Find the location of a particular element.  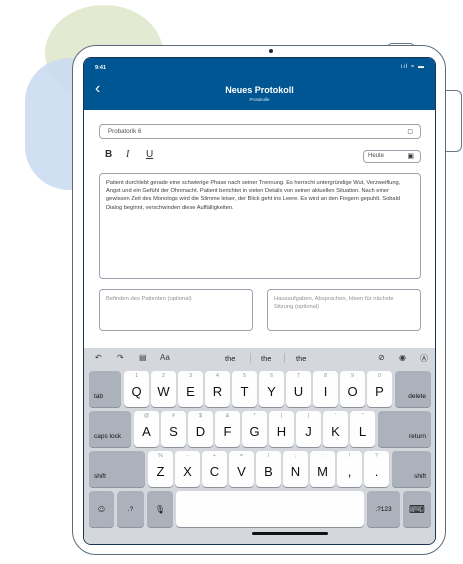

hide-keyboard-icon: ⌨ is located at coordinates (417, 509).